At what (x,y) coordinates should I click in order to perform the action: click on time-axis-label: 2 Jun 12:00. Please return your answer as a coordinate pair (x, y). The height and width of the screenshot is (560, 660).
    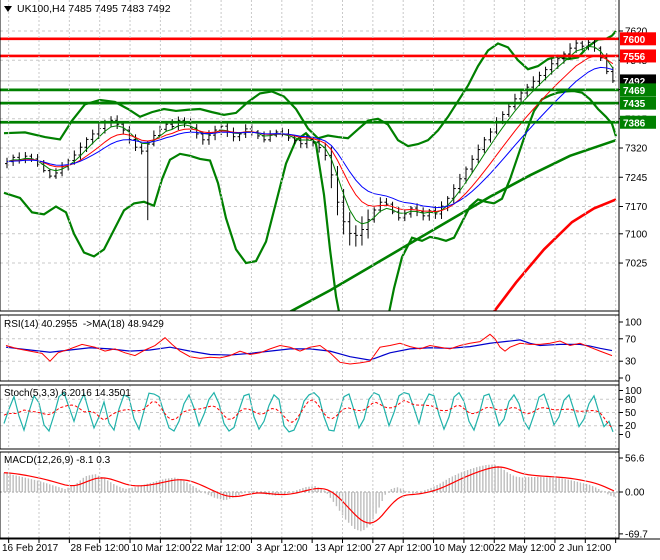
    Looking at the image, I should click on (585, 548).